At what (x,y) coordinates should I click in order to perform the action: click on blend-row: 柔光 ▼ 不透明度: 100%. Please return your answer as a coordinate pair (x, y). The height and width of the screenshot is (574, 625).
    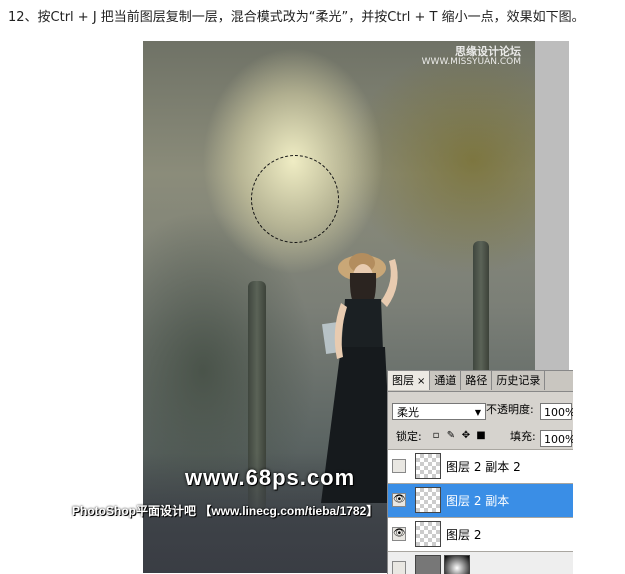
    Looking at the image, I should click on (480, 412).